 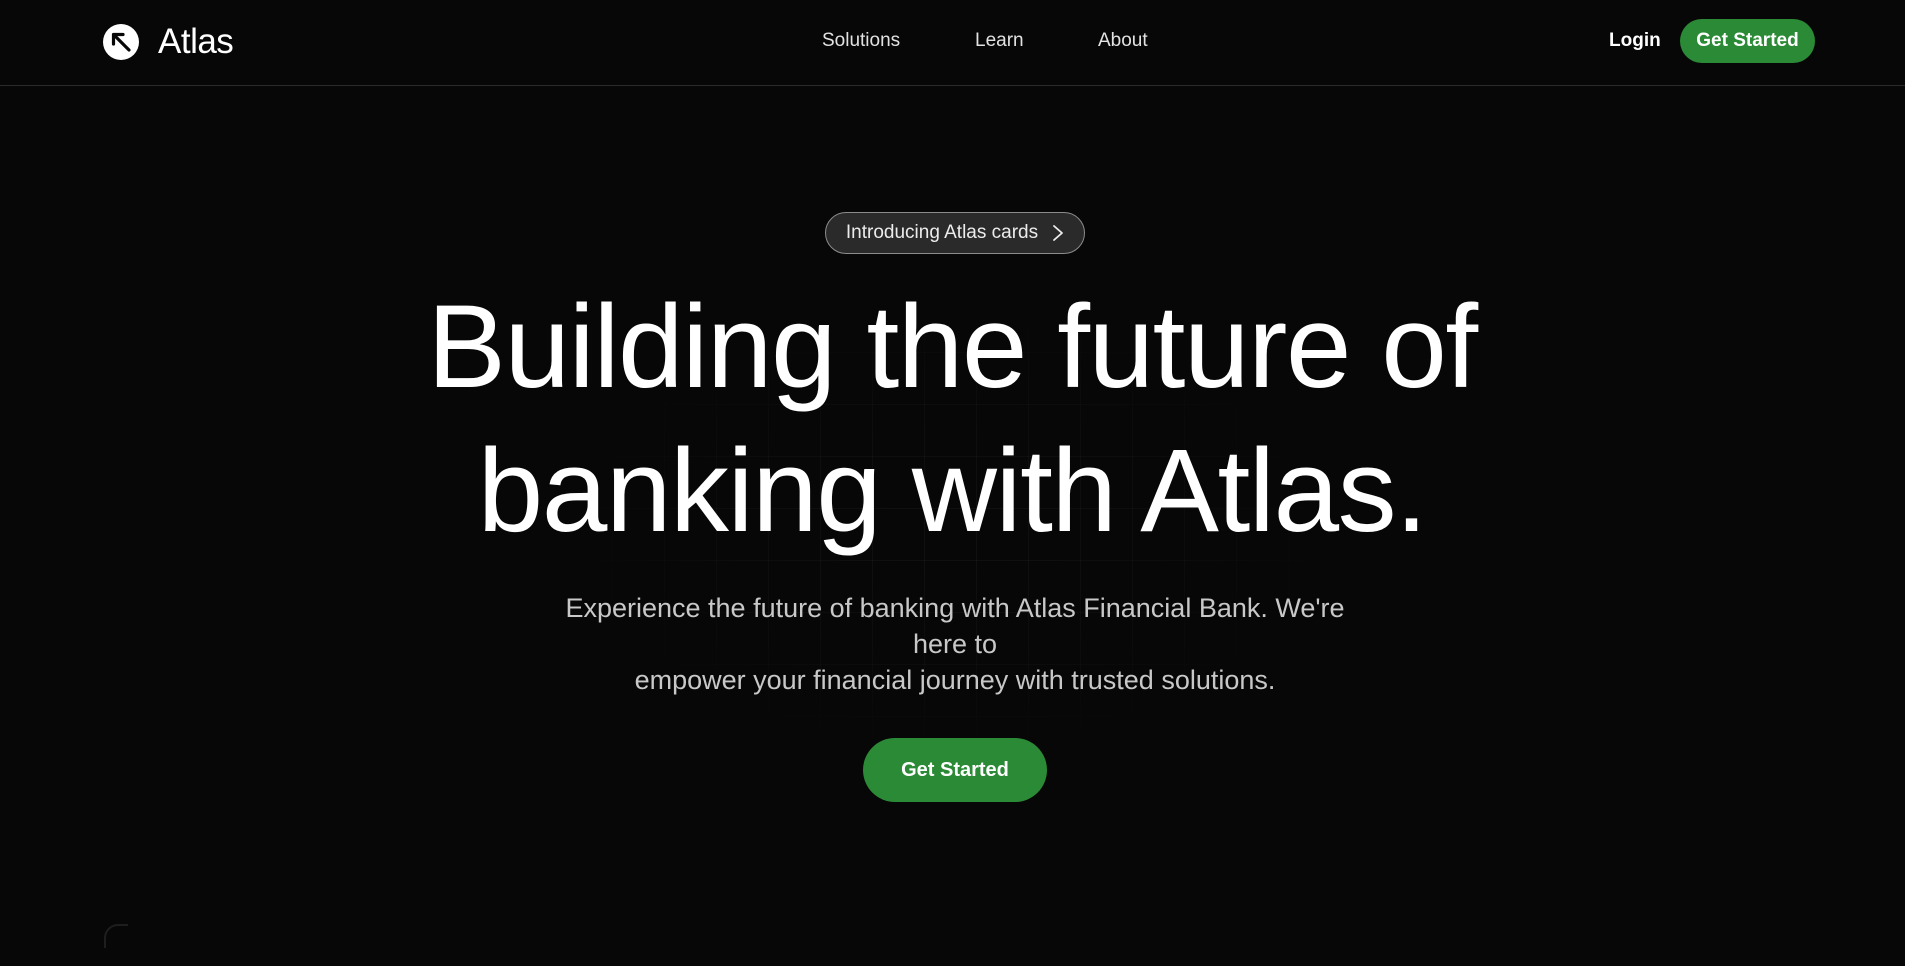 I want to click on chevron-right-icon, so click(x=1058, y=233).